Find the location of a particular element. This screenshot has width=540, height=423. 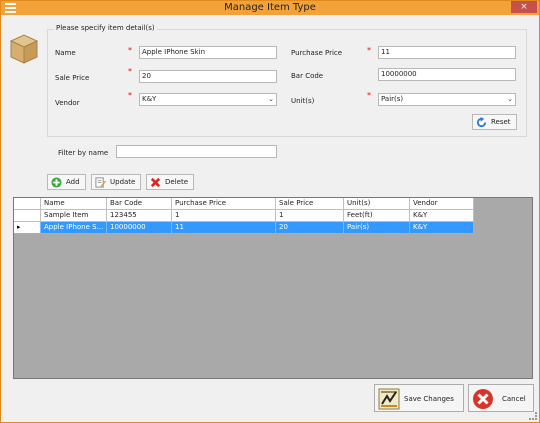

vendor-required-mark: * is located at coordinates (130, 95).